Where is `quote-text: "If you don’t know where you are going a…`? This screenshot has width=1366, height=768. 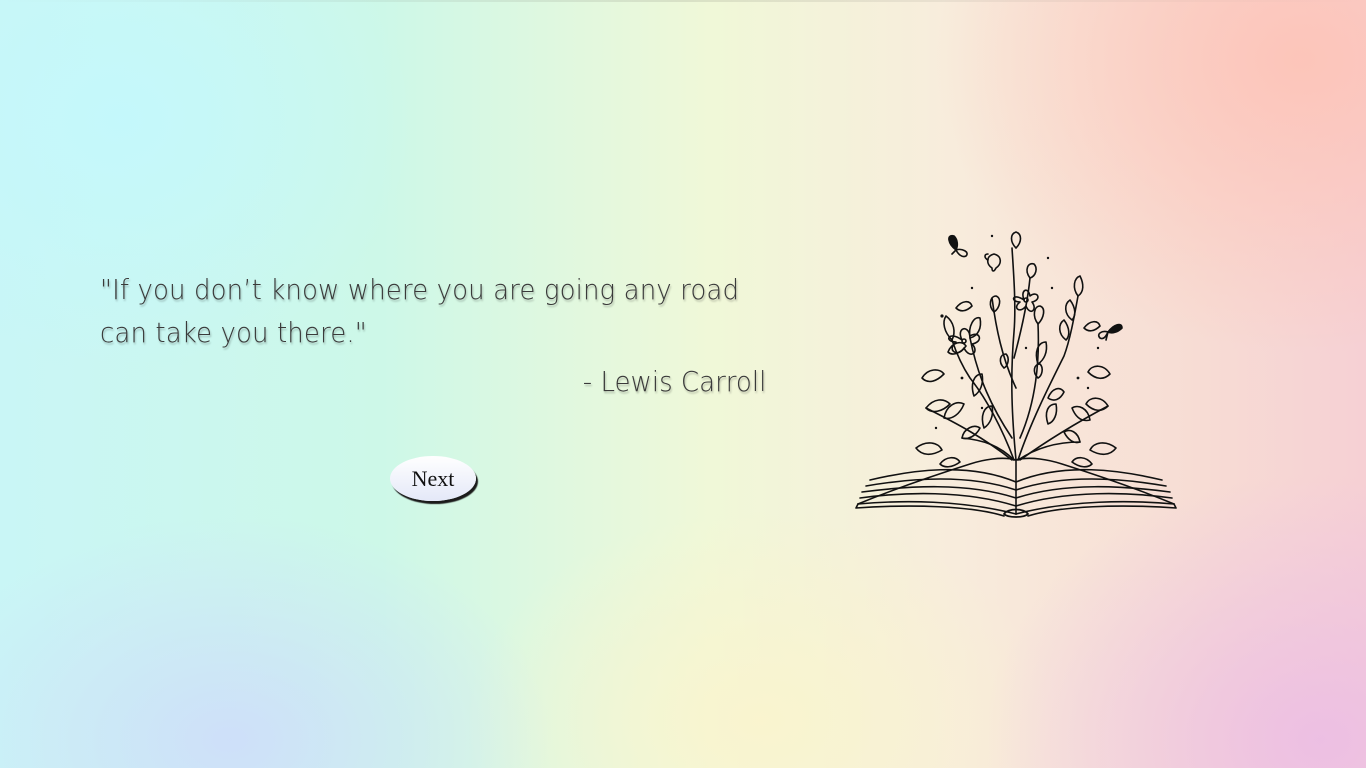 quote-text: "If you don’t know where you are going a… is located at coordinates (420, 311).